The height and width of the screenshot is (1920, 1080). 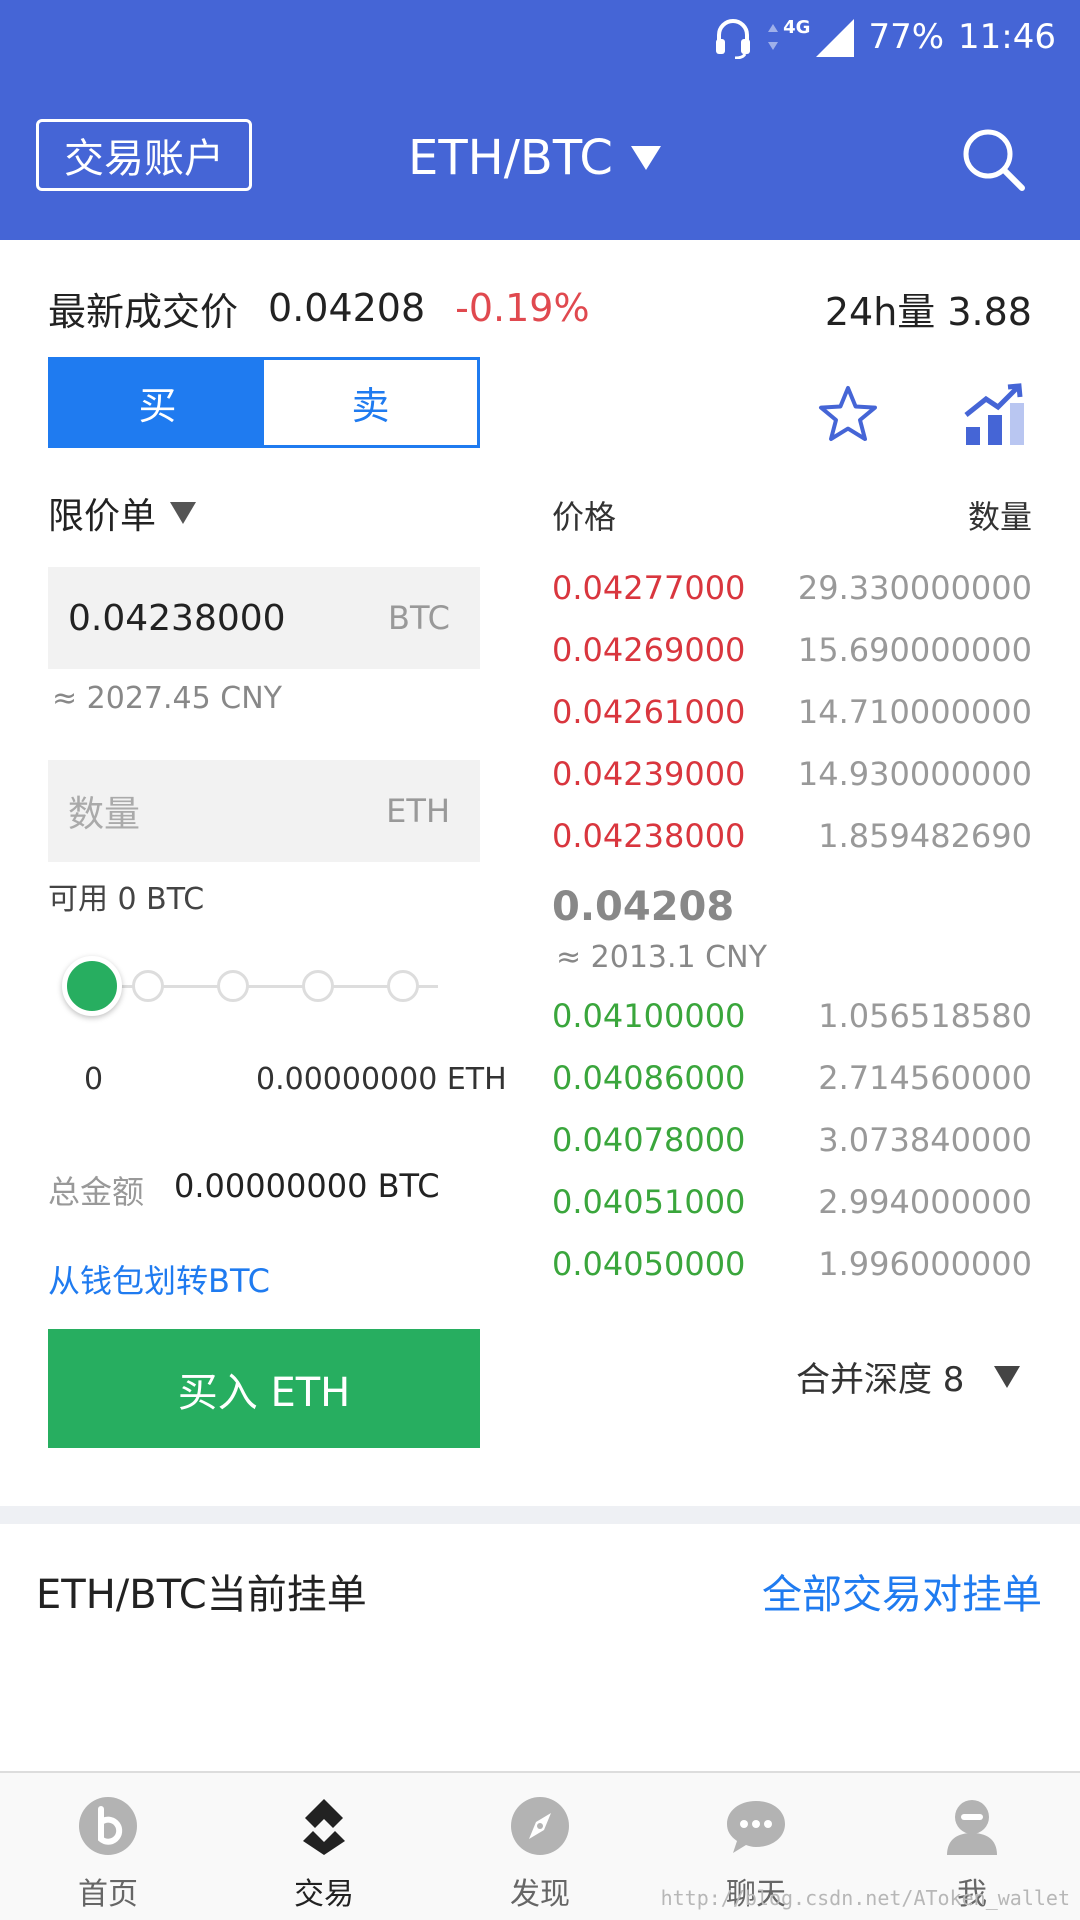 What do you see at coordinates (510, 158) in the screenshot?
I see `pair-label: ETH/BTC` at bounding box center [510, 158].